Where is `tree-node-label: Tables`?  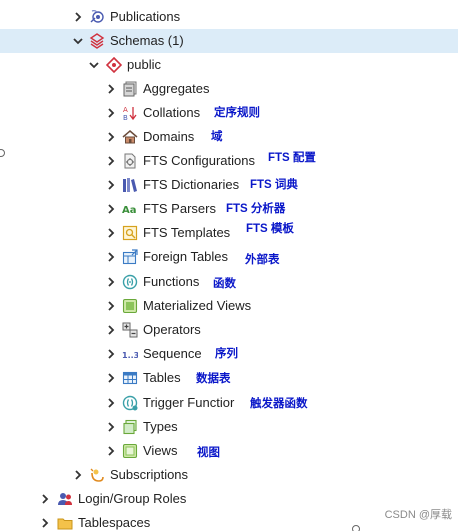
tree-node-label: Tables is located at coordinates (162, 377).